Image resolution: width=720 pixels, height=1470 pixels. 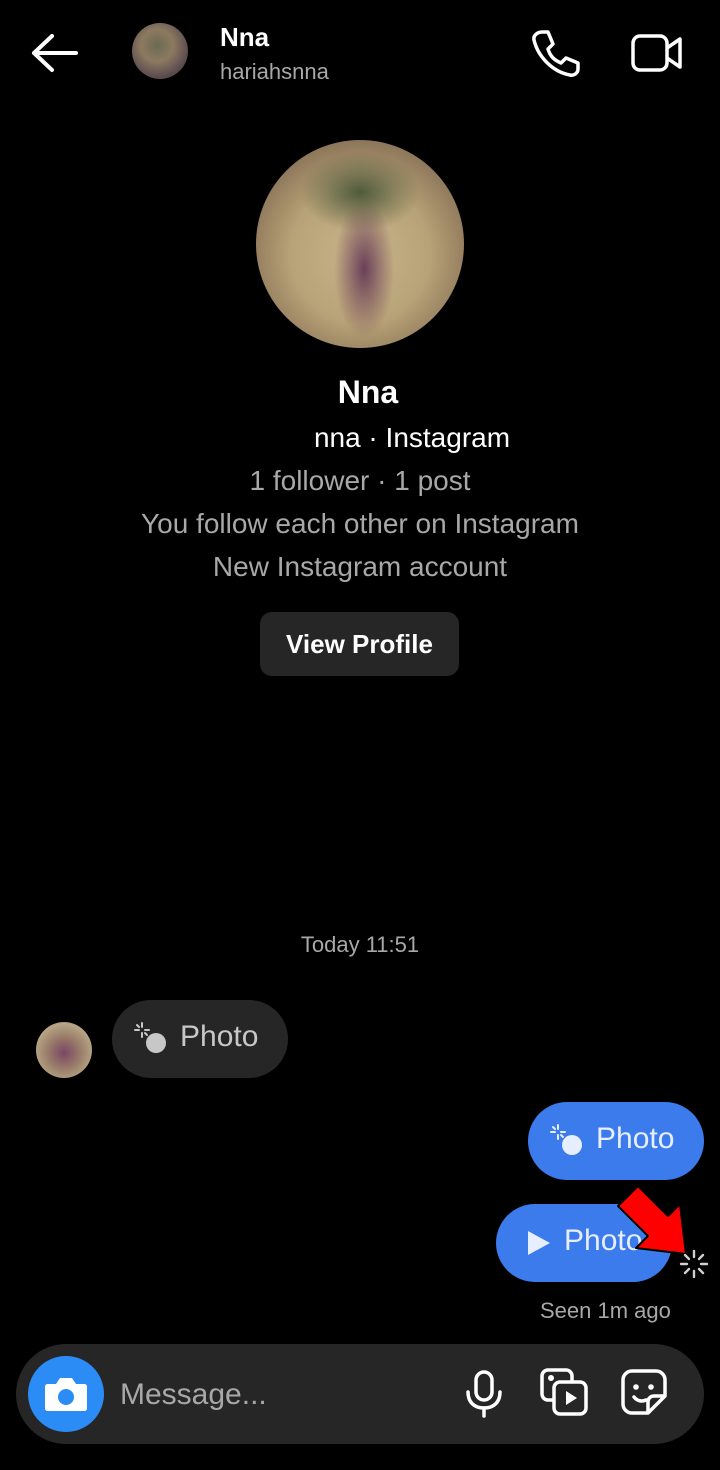 I want to click on gallery-icon, so click(x=564, y=1392).